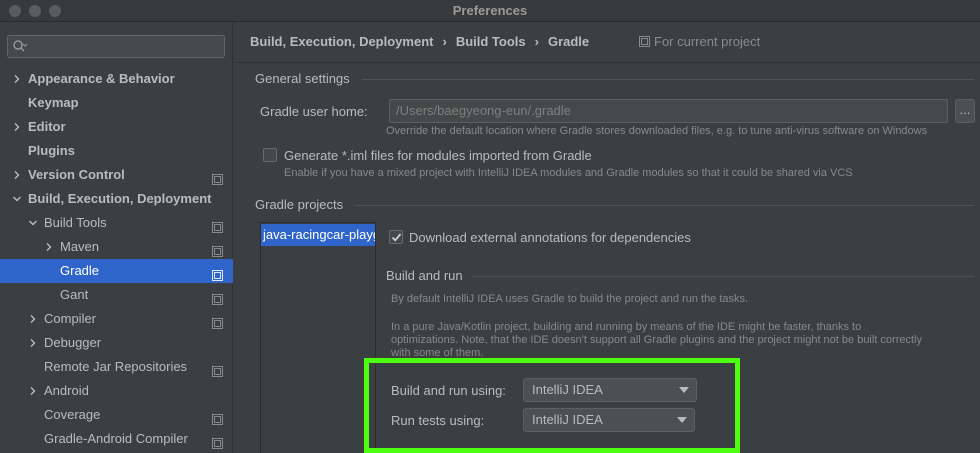 The width and height of the screenshot is (980, 453). I want to click on window-title: Preferences, so click(490, 10).